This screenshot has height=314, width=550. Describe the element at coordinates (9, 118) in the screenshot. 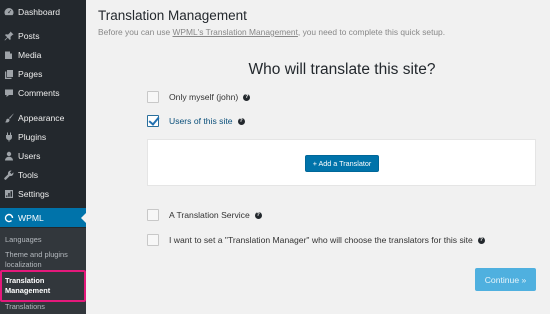

I see `brush-icon` at that location.